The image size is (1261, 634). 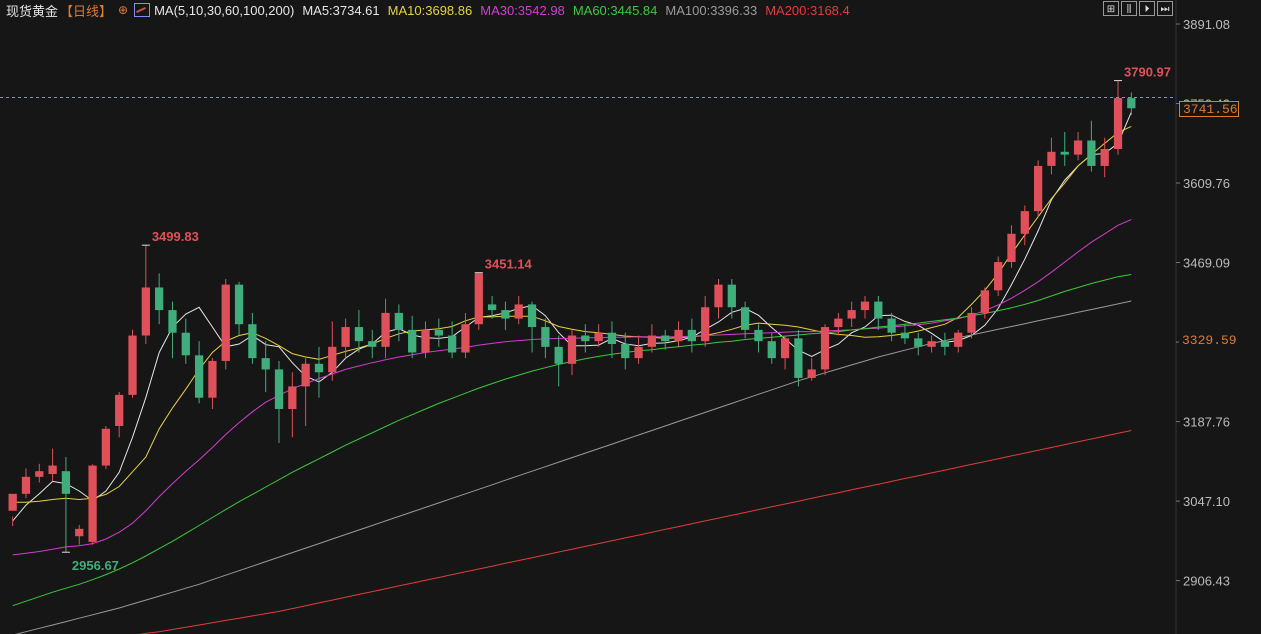 I want to click on skip-end-icon: ⏭, so click(x=1165, y=8).